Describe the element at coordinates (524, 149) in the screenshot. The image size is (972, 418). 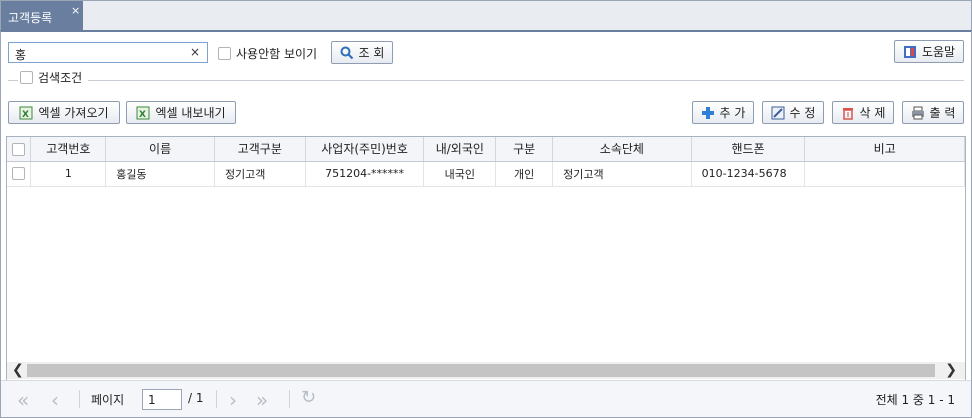
I see `column-header: 구분` at that location.